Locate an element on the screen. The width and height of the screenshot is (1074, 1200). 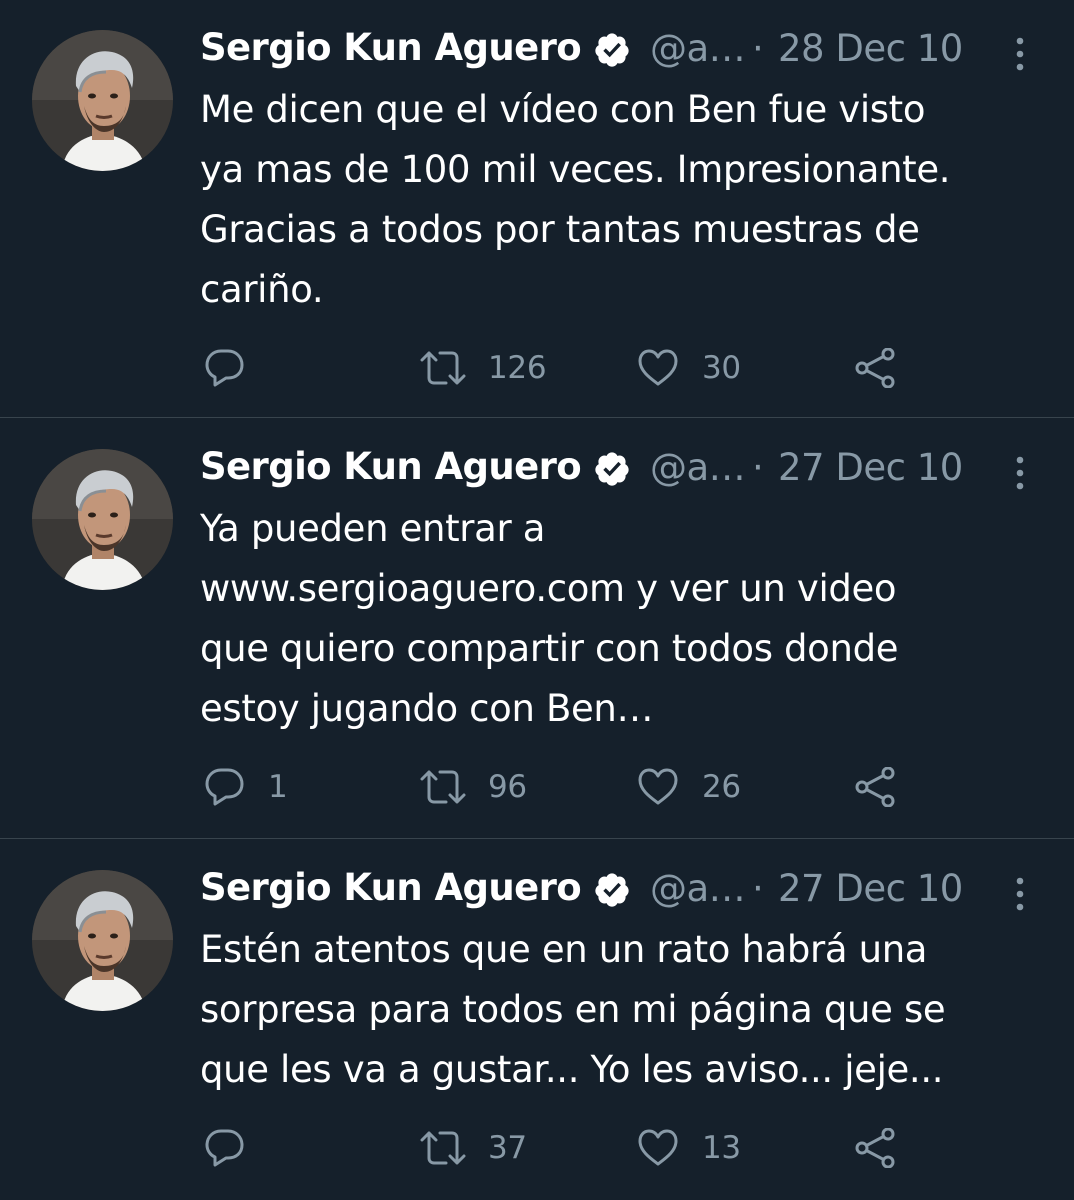
retweet-count: 37 is located at coordinates (507, 1148).